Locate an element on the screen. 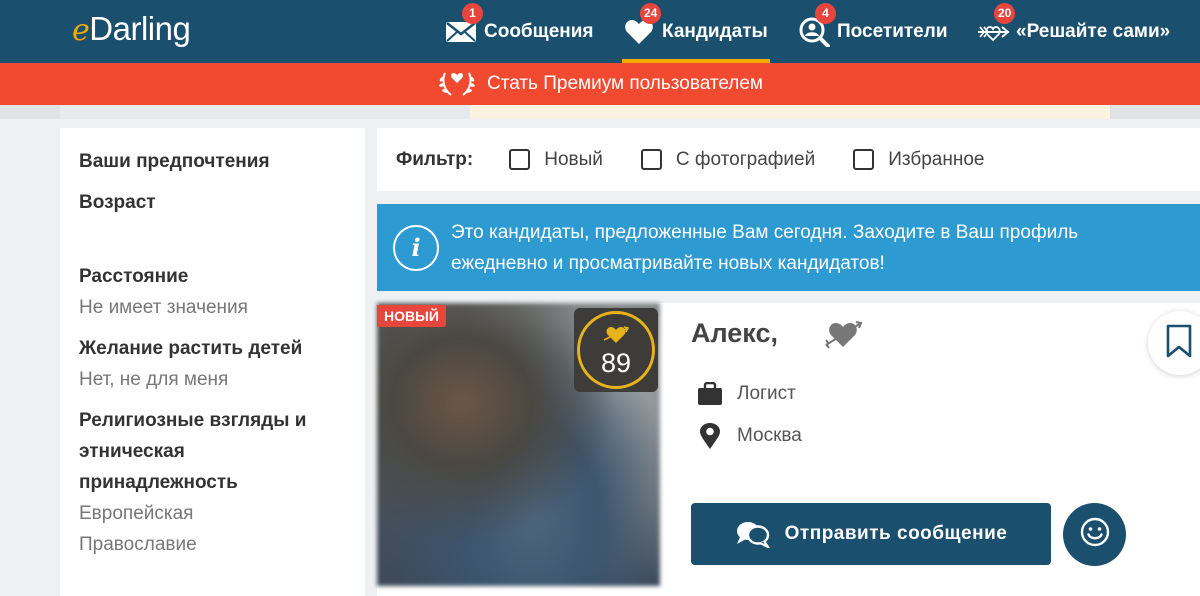 Image resolution: width=1200 pixels, height=596 pixels. city-row: Москва is located at coordinates (749, 436).